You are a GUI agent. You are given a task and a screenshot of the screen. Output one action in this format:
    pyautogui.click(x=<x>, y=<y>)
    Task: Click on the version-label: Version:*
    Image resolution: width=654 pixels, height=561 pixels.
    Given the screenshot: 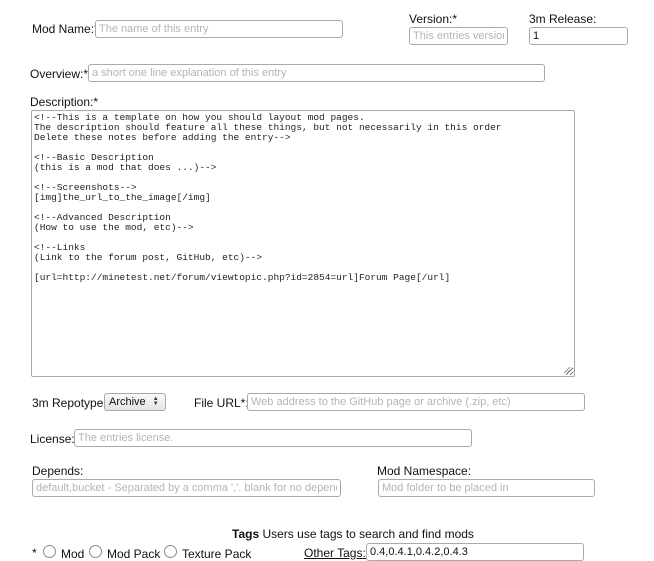 What is the action you would take?
    pyautogui.click(x=433, y=19)
    